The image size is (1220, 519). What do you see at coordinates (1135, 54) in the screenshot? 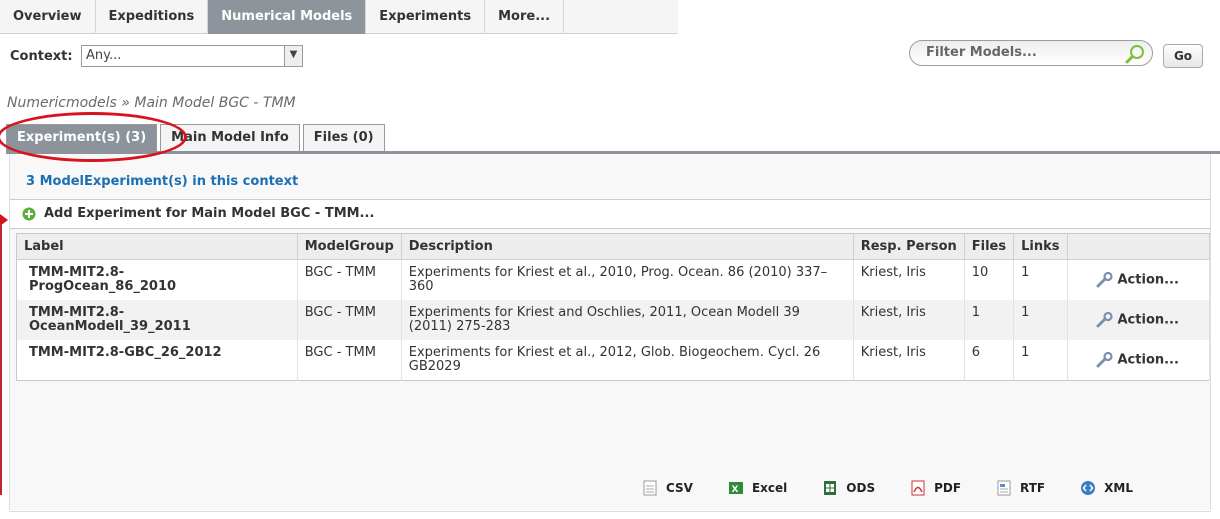
I see `search-icon` at bounding box center [1135, 54].